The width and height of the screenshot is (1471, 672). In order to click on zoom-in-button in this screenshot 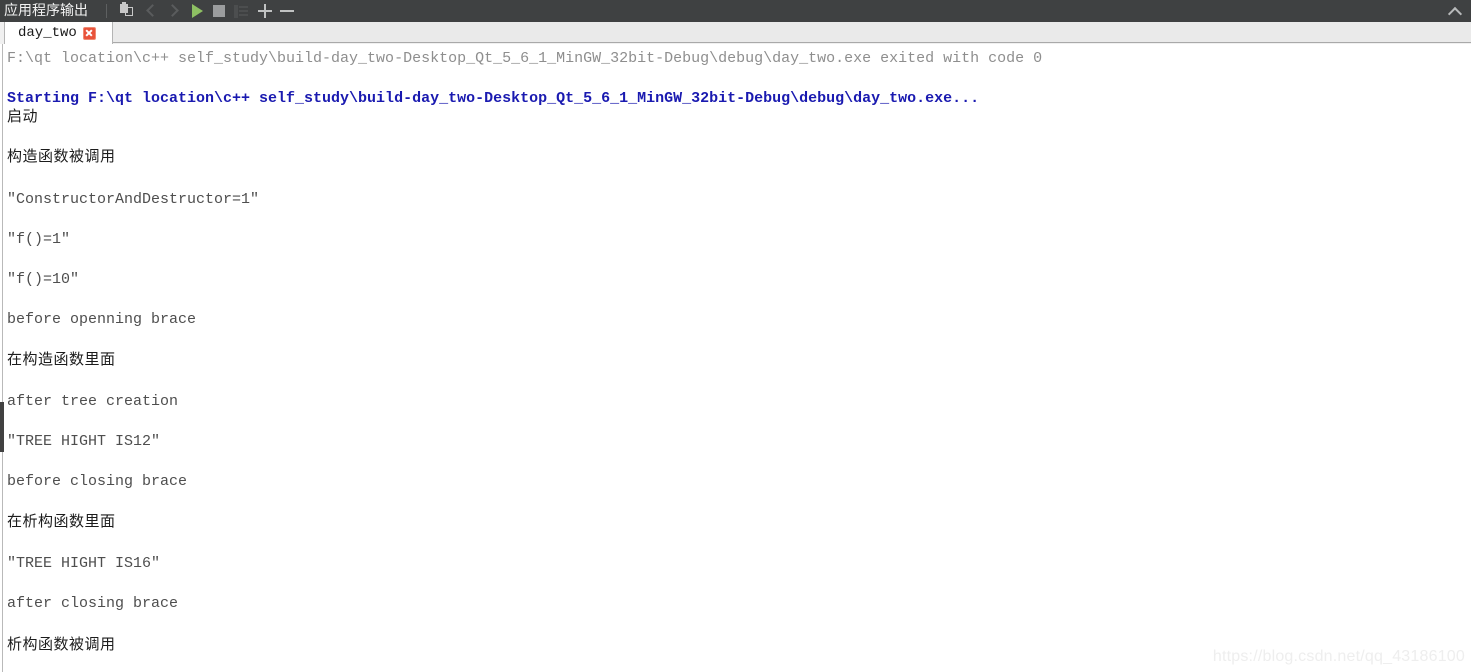, I will do `click(265, 11)`.